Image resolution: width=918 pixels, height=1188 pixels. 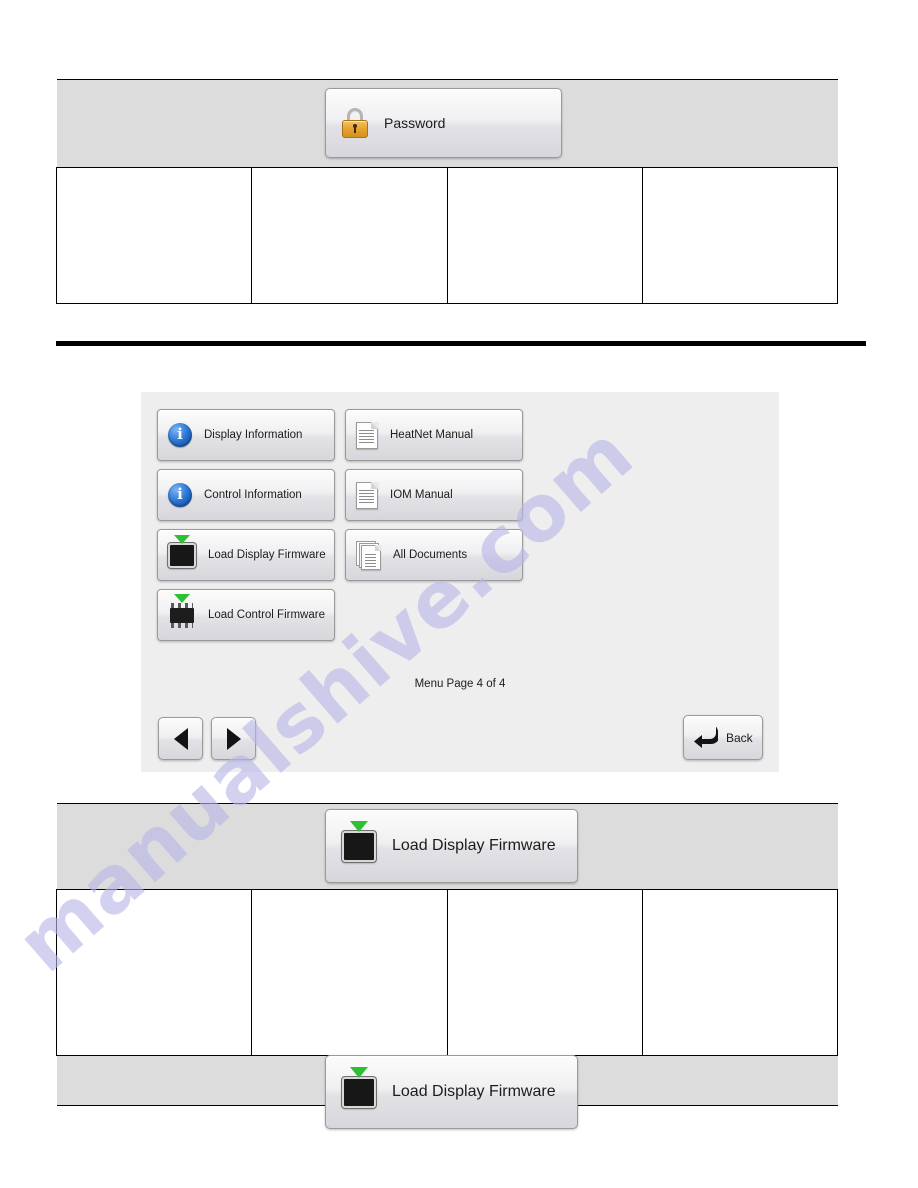 I want to click on load-display-firmware-button-bottom: Load Display Firmware, so click(x=451, y=1092).